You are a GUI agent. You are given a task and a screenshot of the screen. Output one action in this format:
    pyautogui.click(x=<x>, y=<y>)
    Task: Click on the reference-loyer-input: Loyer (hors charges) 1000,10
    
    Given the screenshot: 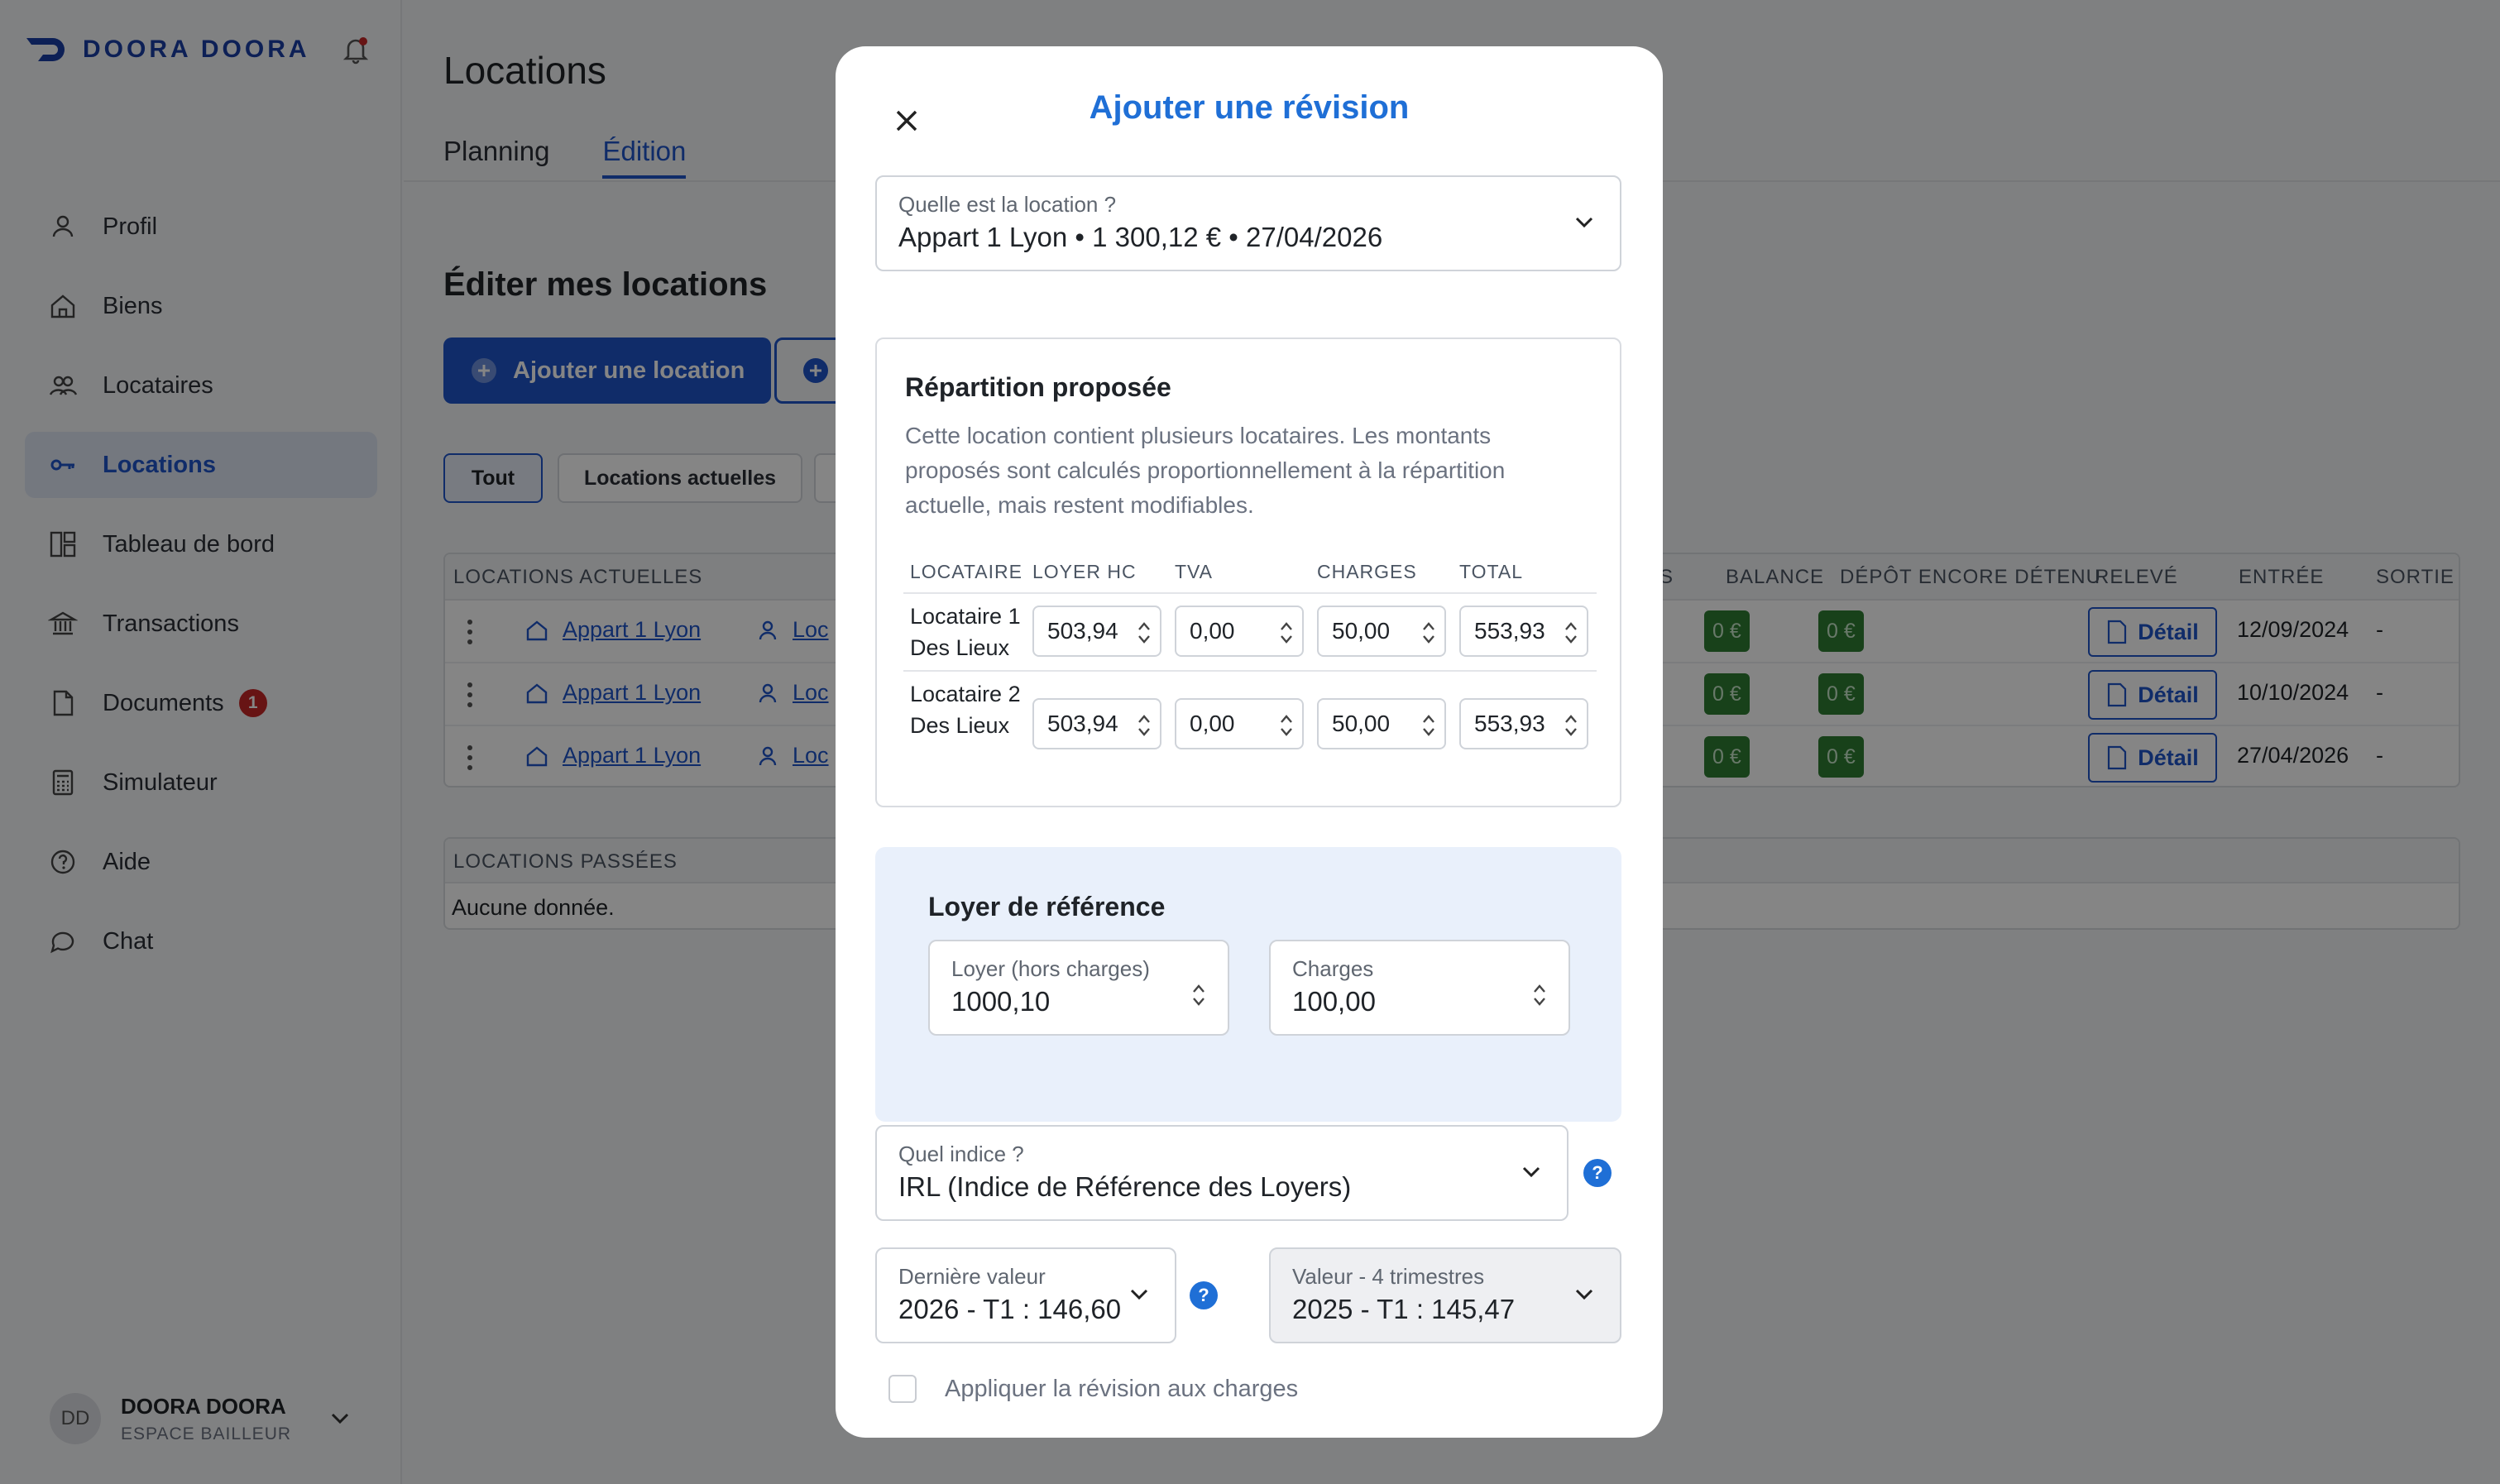 What is the action you would take?
    pyautogui.click(x=1078, y=988)
    